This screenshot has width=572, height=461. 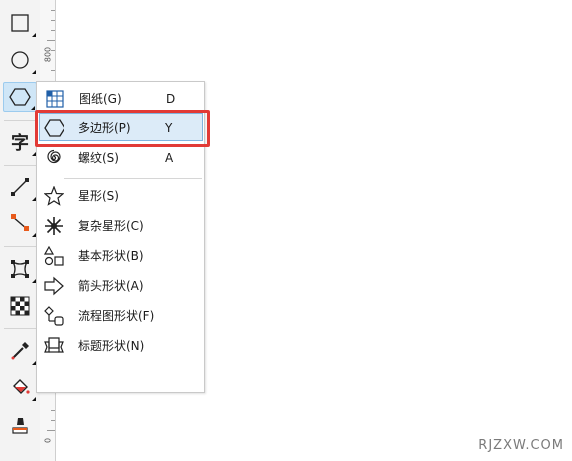 What do you see at coordinates (54, 196) in the screenshot?
I see `star-icon` at bounding box center [54, 196].